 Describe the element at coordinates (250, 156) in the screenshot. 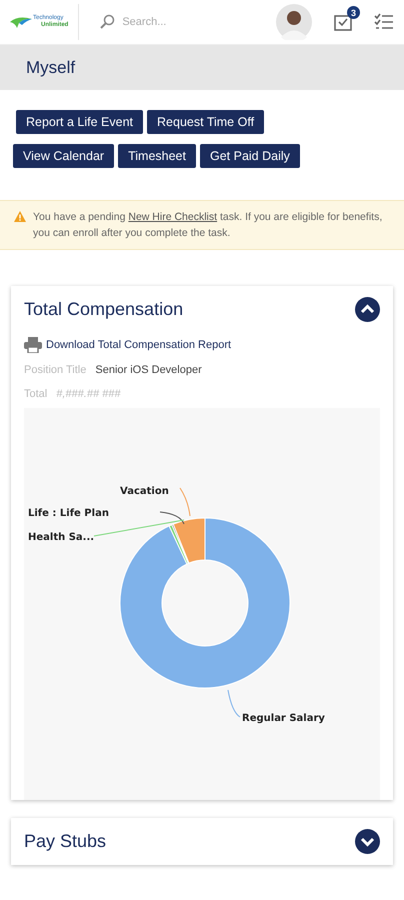

I see `action-button: Get Paid Daily` at that location.